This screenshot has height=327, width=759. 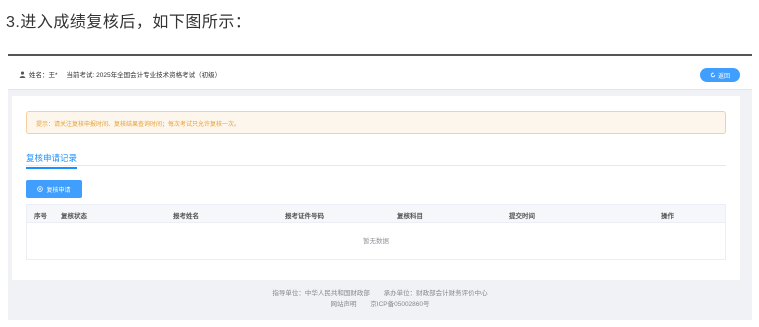 What do you see at coordinates (321, 293) in the screenshot?
I see `footer-guide-unit: 指导单位：中华人民共和国财政部` at bounding box center [321, 293].